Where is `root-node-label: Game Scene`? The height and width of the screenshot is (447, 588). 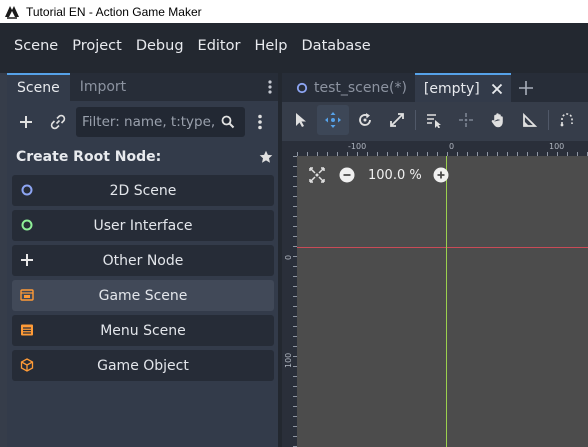 root-node-label: Game Scene is located at coordinates (143, 295).